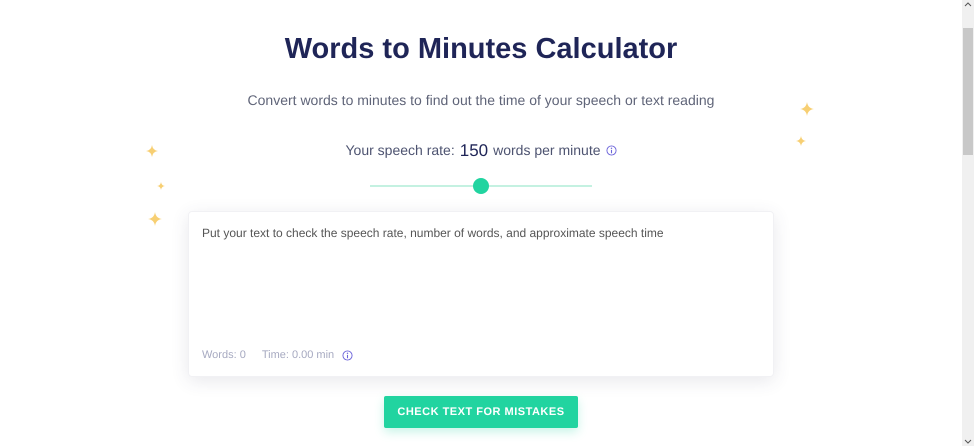 The width and height of the screenshot is (974, 446). Describe the element at coordinates (400, 150) in the screenshot. I see `speech-rate-label: Your speech rate:` at that location.